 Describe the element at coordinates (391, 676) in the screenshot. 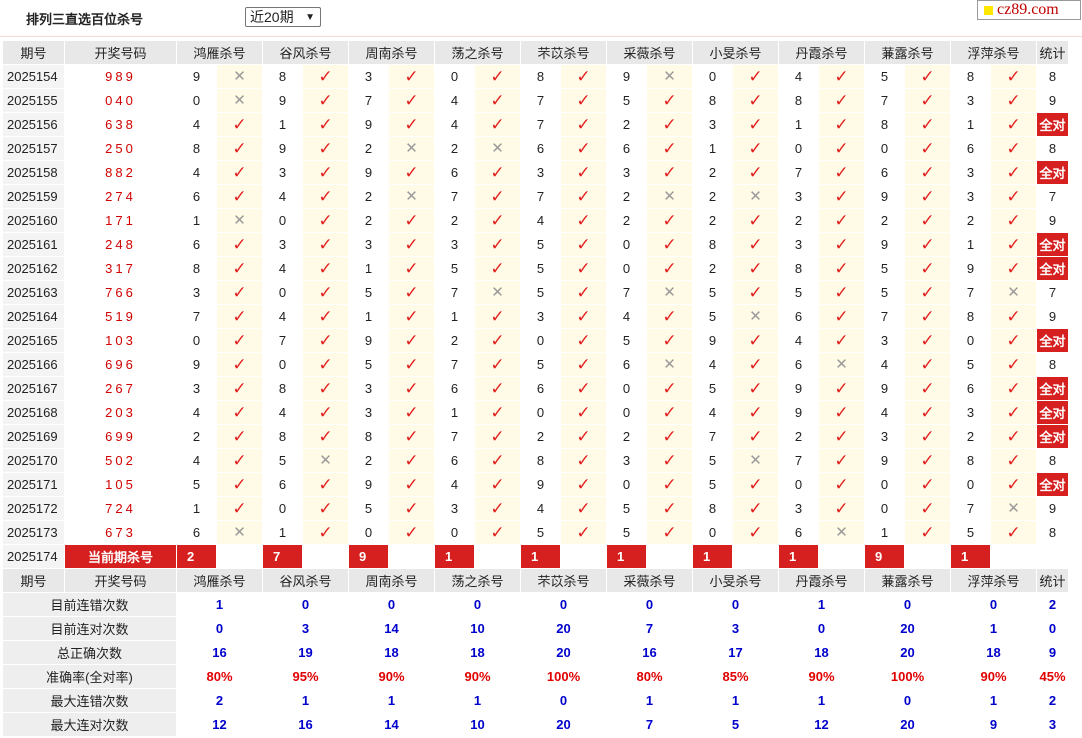

I see `summary-value: 90%` at that location.